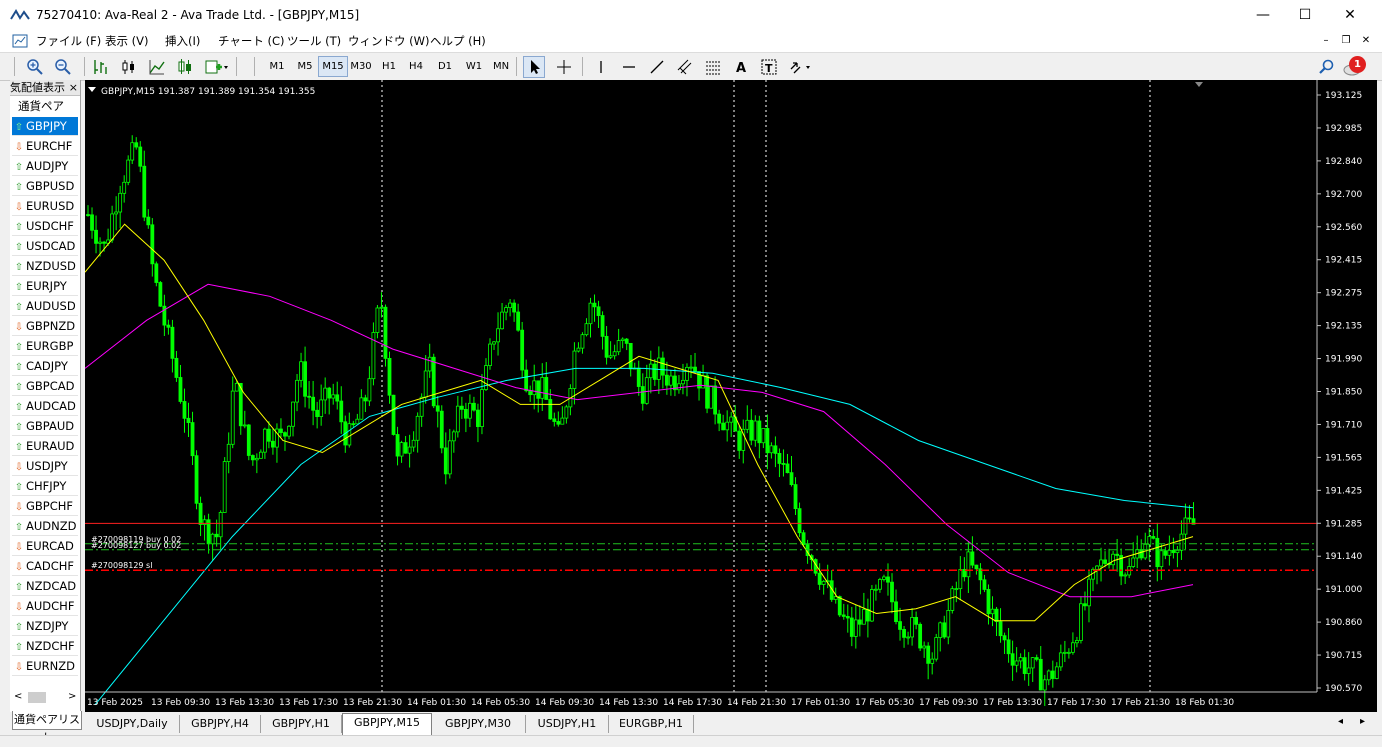 The width and height of the screenshot is (1382, 747). I want to click on symbol-row-usdchf: ⇧ USDCHF, so click(45, 226).